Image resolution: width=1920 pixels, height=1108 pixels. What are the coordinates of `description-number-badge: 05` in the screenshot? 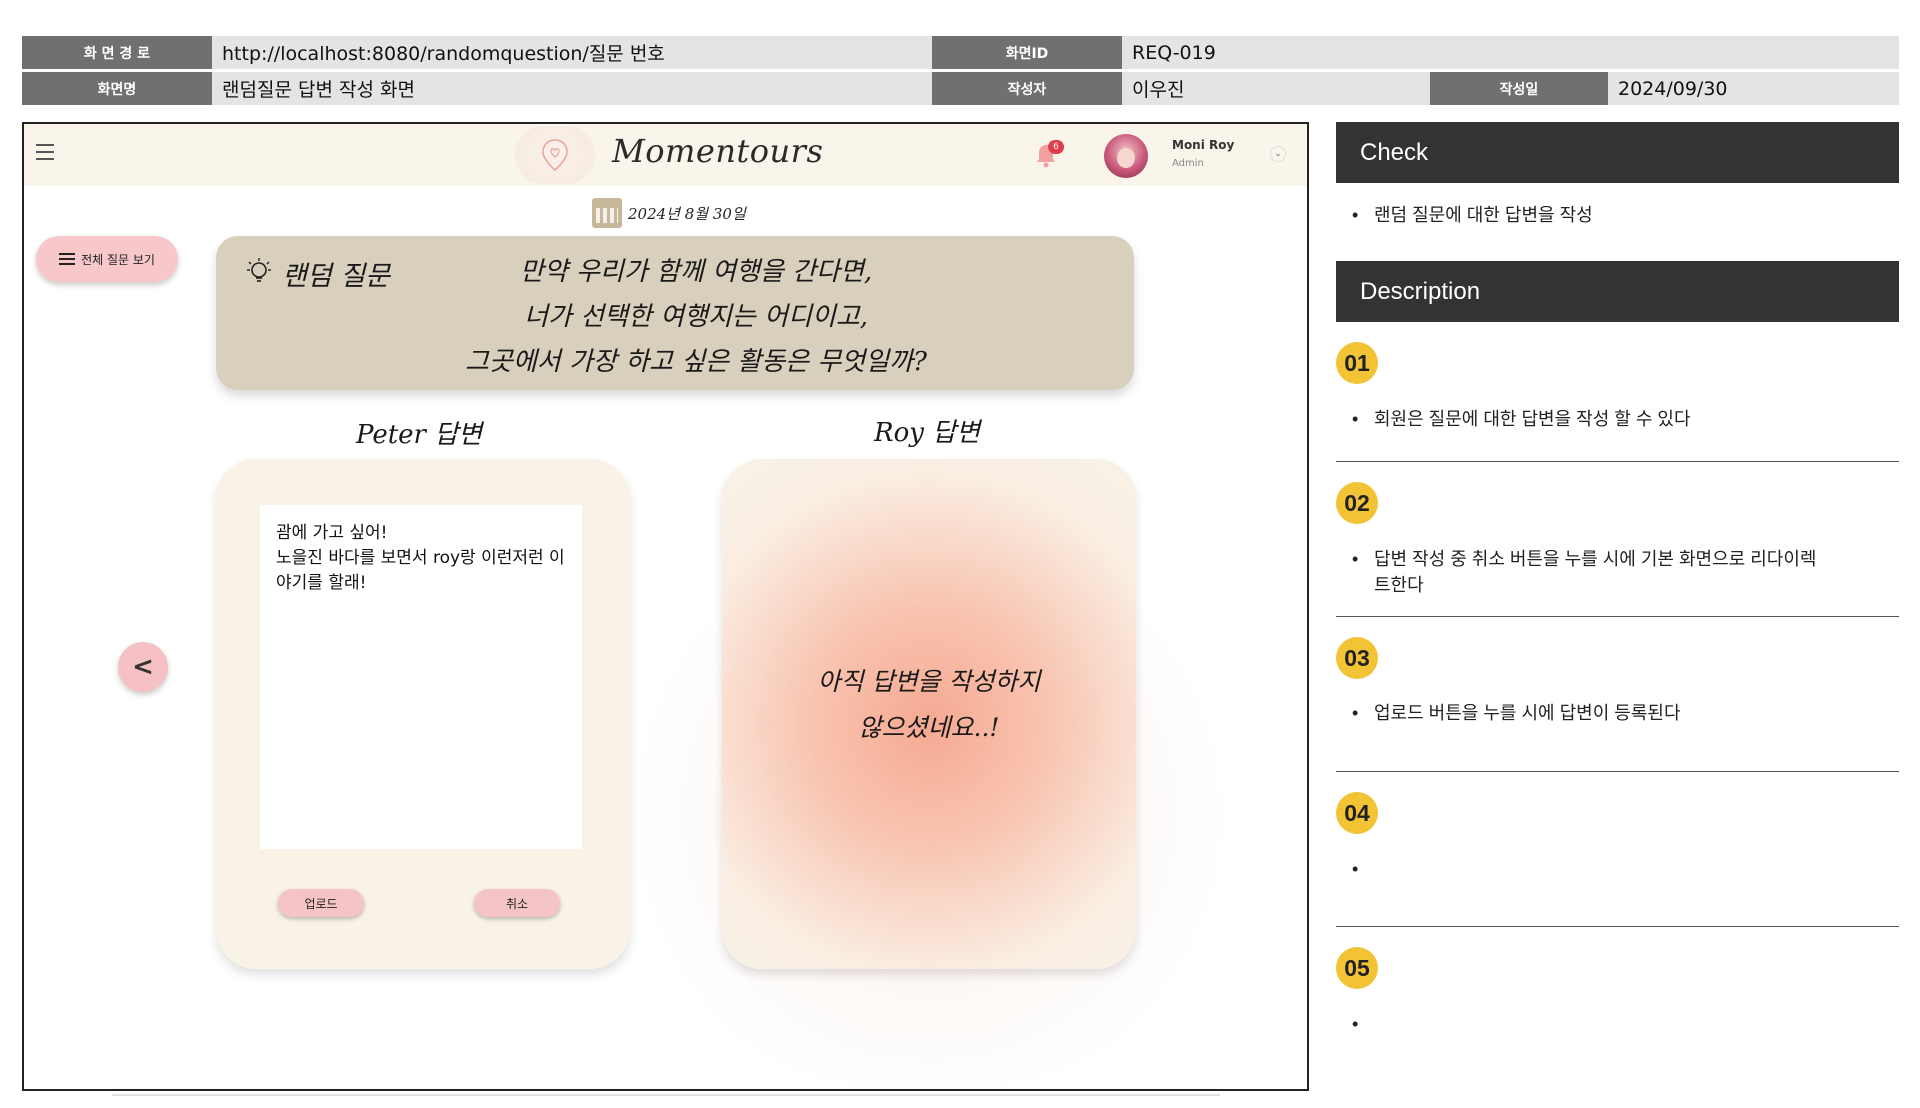 It's located at (1357, 968).